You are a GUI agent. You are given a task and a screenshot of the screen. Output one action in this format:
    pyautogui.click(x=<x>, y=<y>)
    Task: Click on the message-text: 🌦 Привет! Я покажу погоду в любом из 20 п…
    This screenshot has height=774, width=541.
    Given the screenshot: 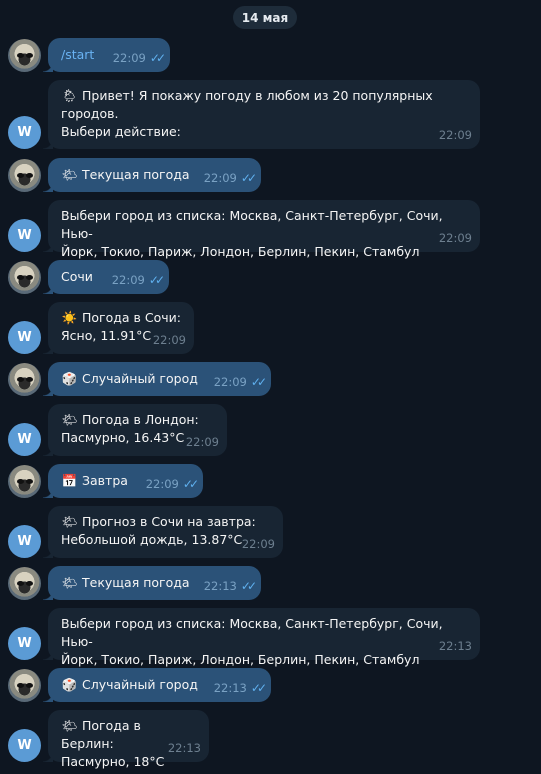 What is the action you would take?
    pyautogui.click(x=264, y=114)
    